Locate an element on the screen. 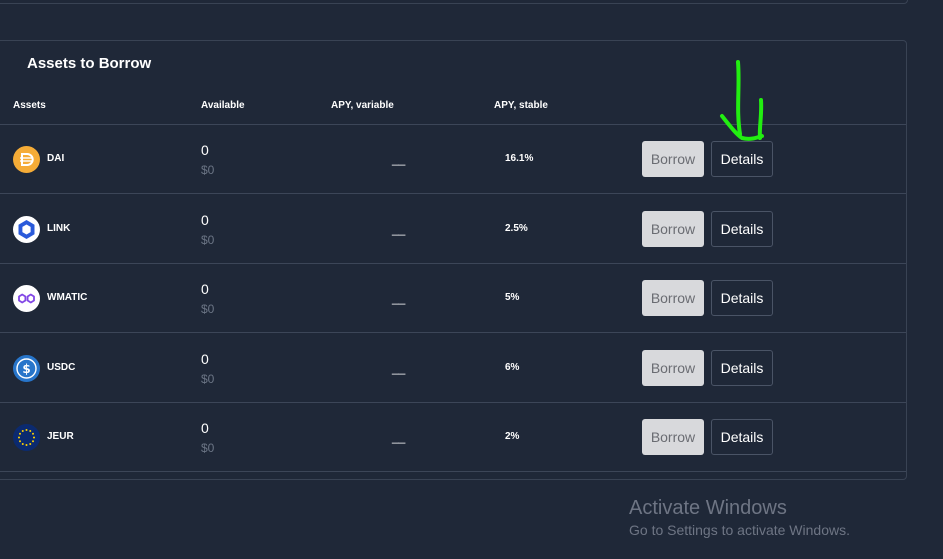 This screenshot has height=559, width=943. asset-name: LINK is located at coordinates (59, 228).